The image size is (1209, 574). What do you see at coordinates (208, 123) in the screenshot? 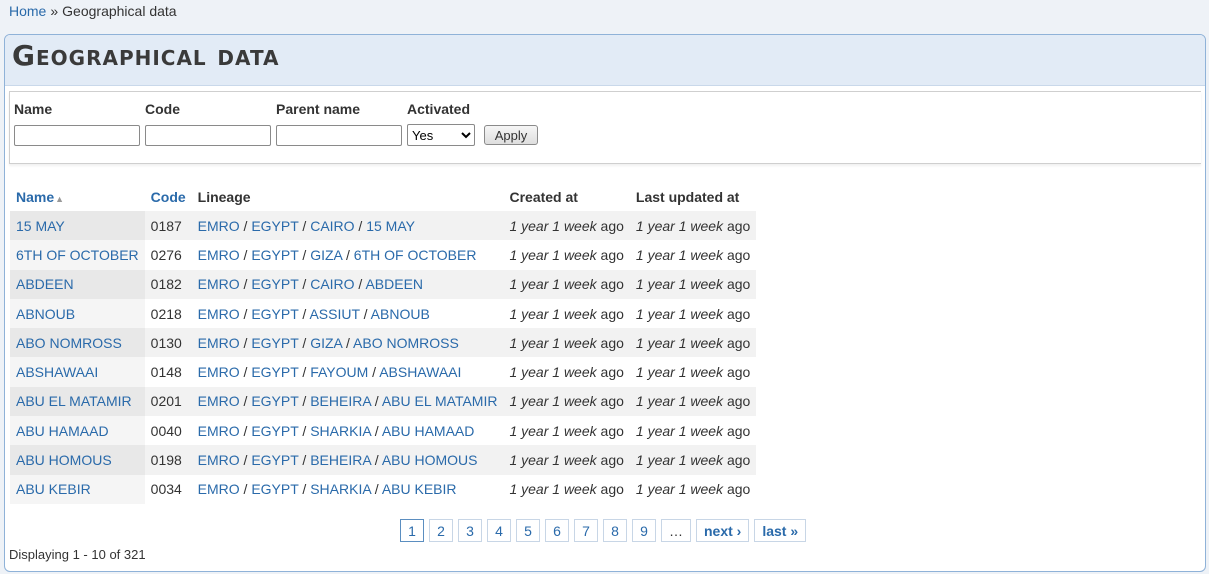
I see `filter-code: Code` at bounding box center [208, 123].